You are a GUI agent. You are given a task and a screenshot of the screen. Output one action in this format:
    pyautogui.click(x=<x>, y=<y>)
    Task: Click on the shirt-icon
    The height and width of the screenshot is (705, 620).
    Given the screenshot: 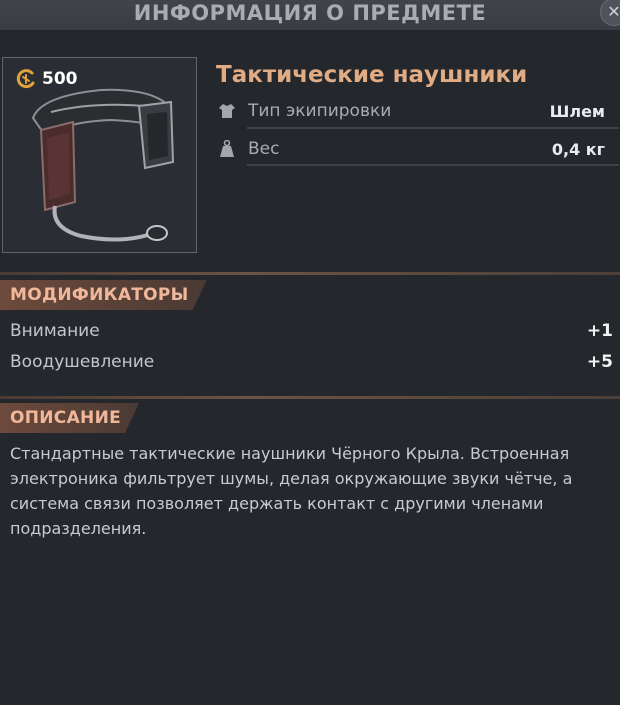 What is the action you would take?
    pyautogui.click(x=227, y=111)
    